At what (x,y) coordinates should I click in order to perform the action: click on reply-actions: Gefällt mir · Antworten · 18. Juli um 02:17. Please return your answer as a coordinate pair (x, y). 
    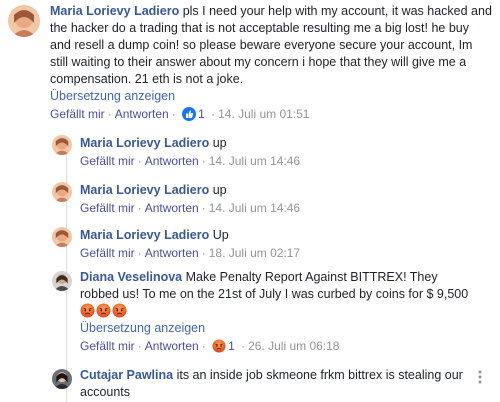
    Looking at the image, I should click on (190, 253).